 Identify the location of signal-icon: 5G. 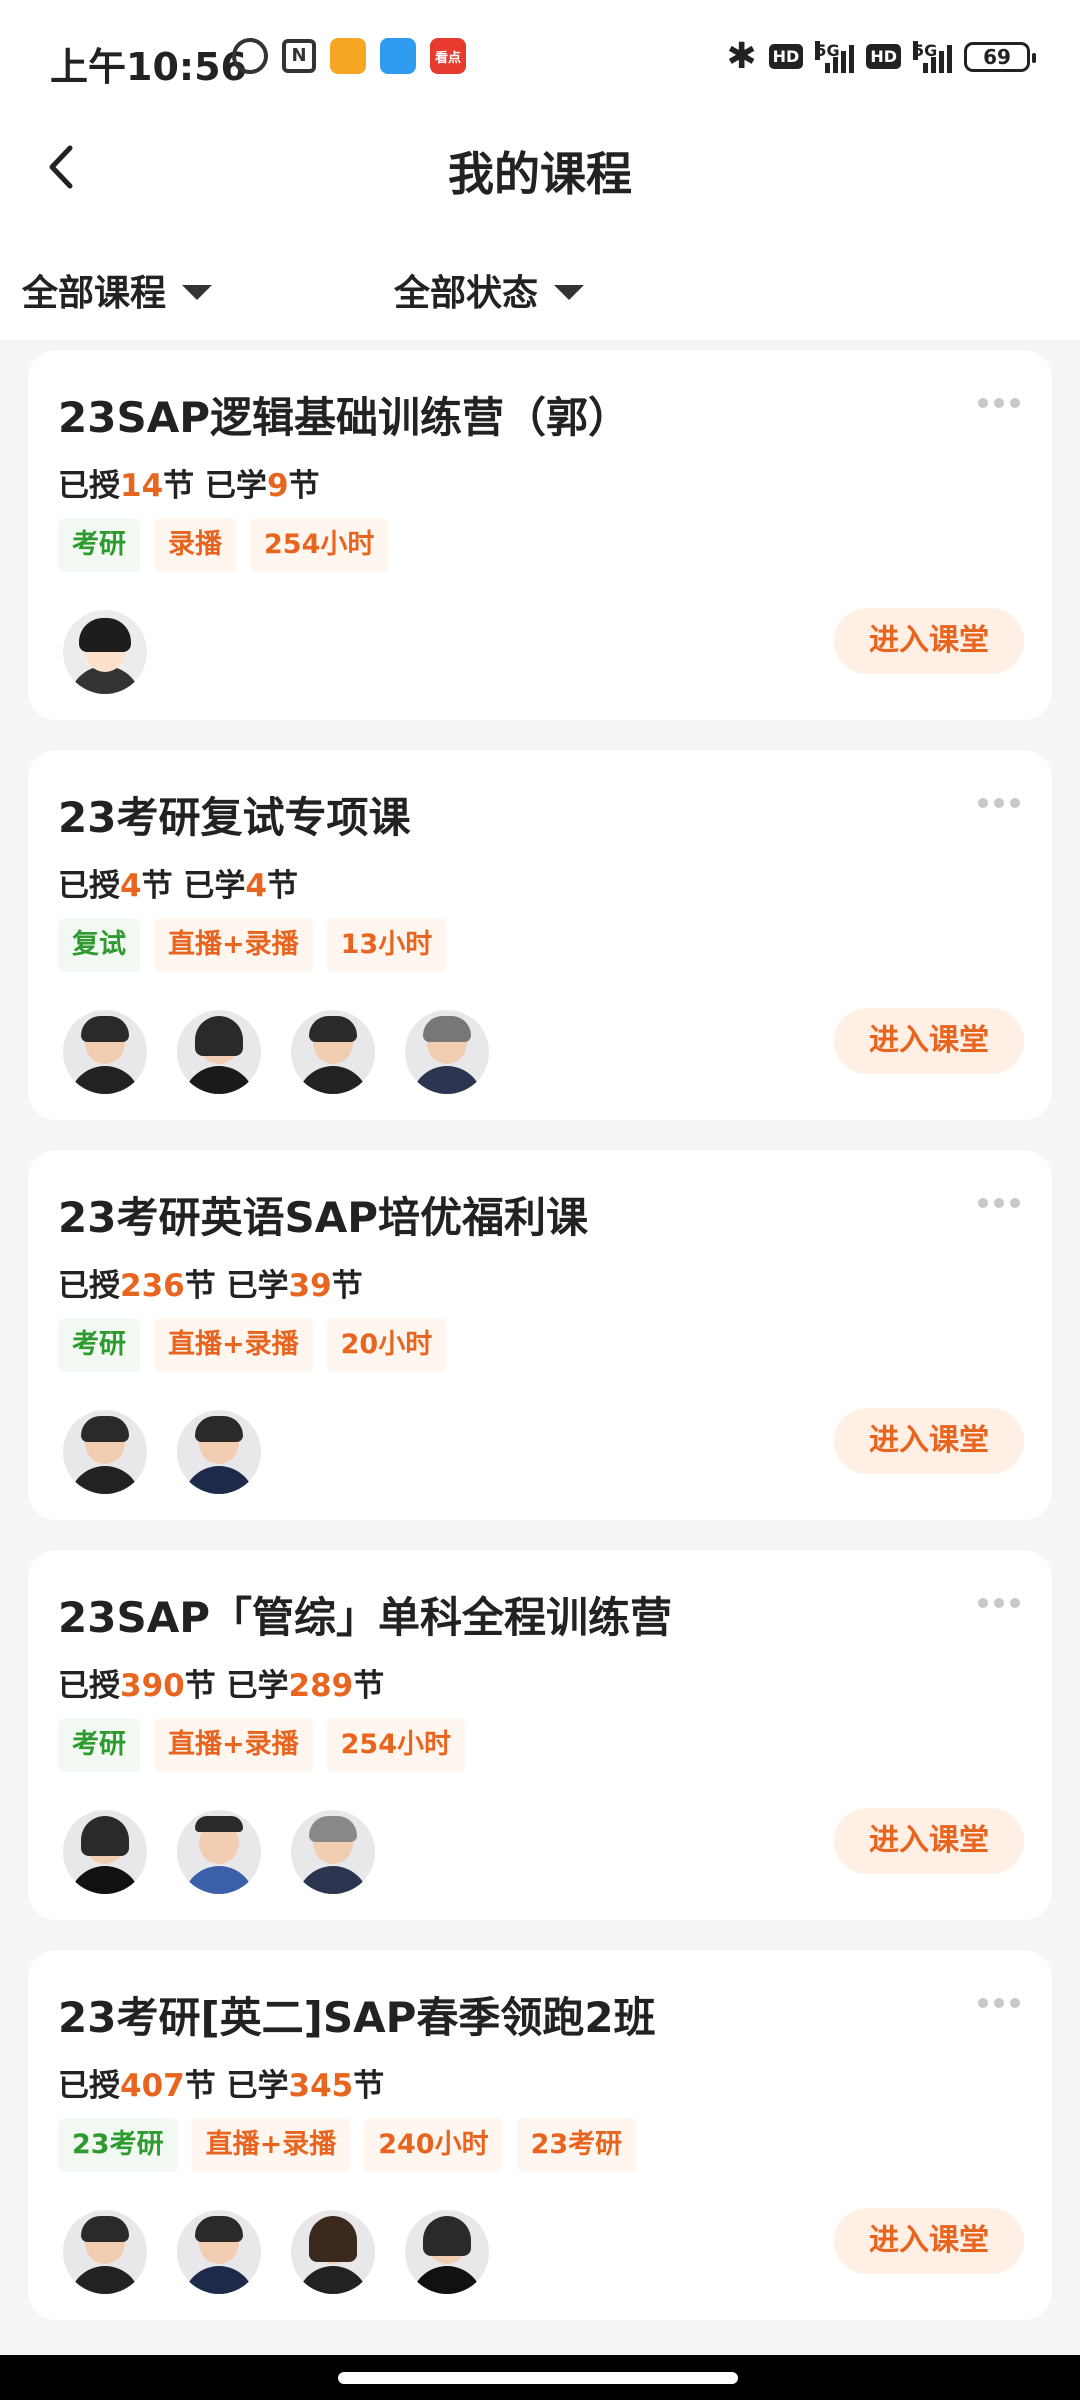
(835, 56).